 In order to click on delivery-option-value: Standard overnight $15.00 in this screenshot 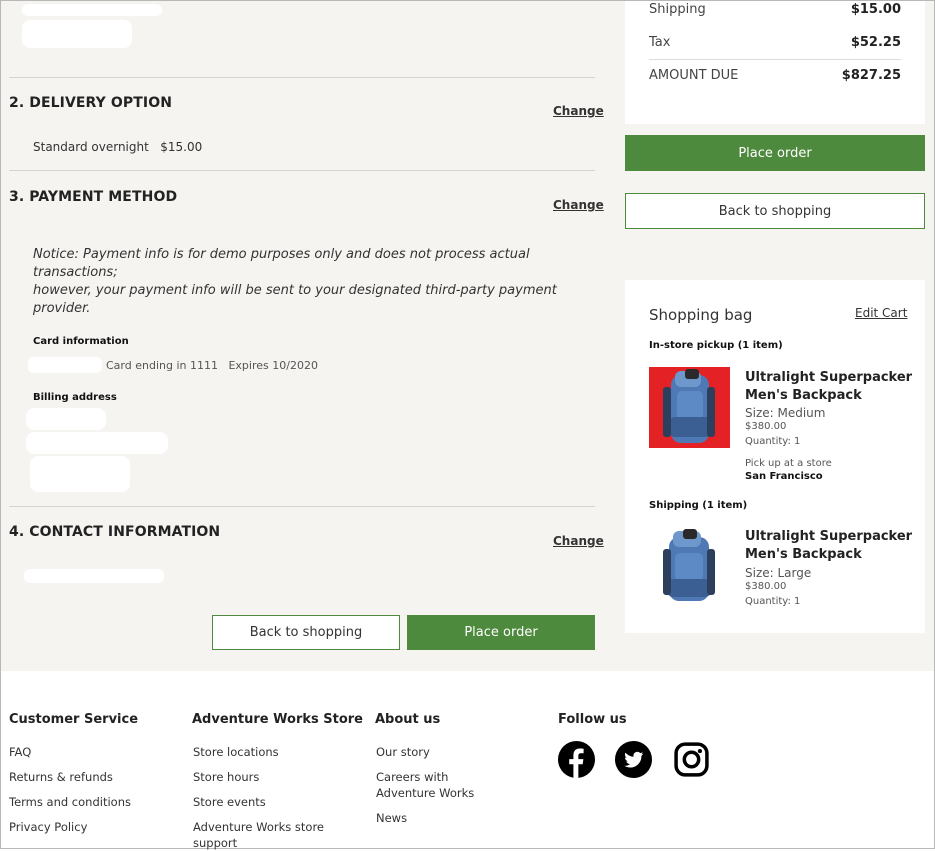, I will do `click(117, 147)`.